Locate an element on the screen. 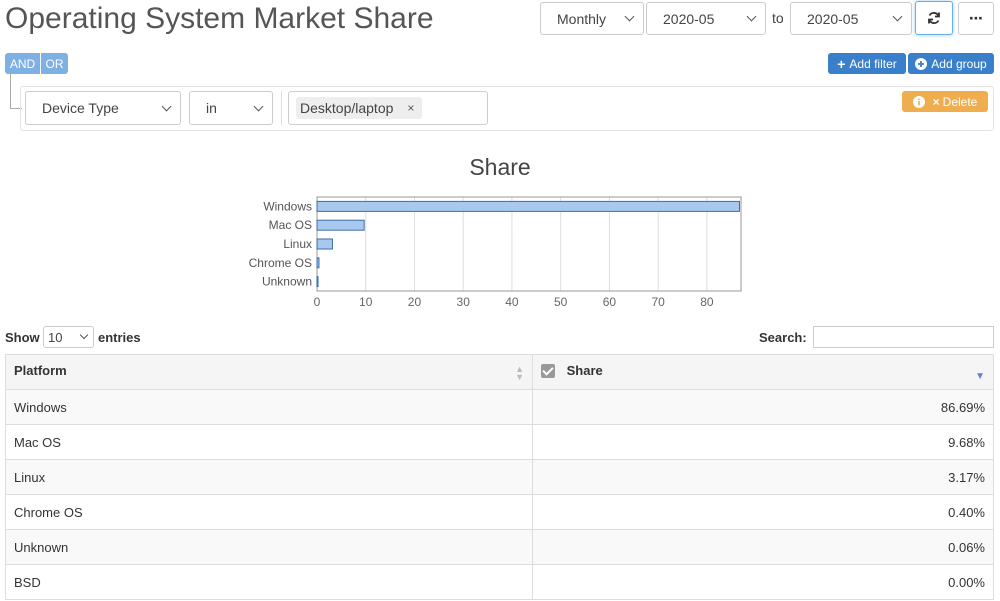 This screenshot has width=1000, height=601. table-row: Chrome OS 0.40% is located at coordinates (499, 512).